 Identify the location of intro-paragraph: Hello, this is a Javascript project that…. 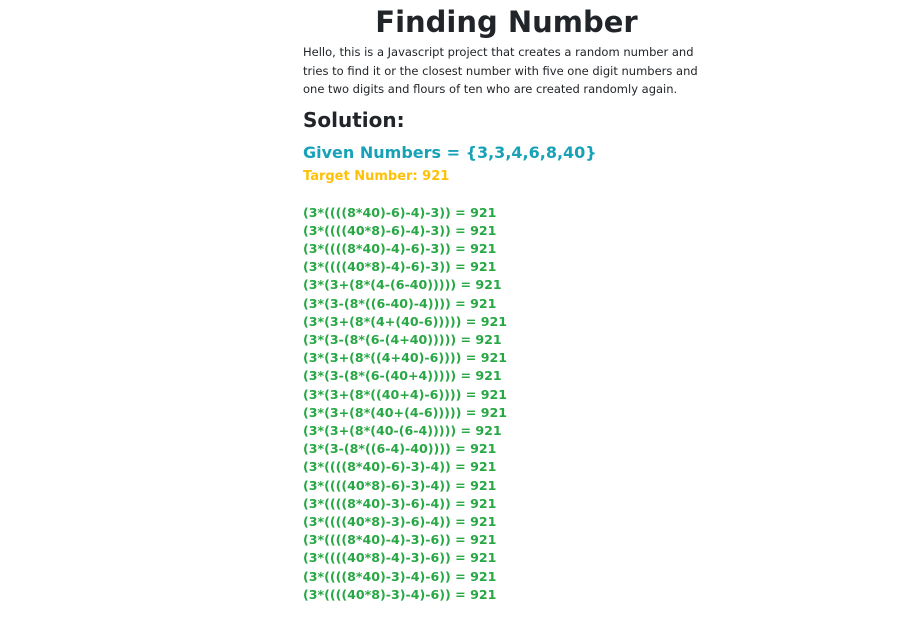
(500, 70).